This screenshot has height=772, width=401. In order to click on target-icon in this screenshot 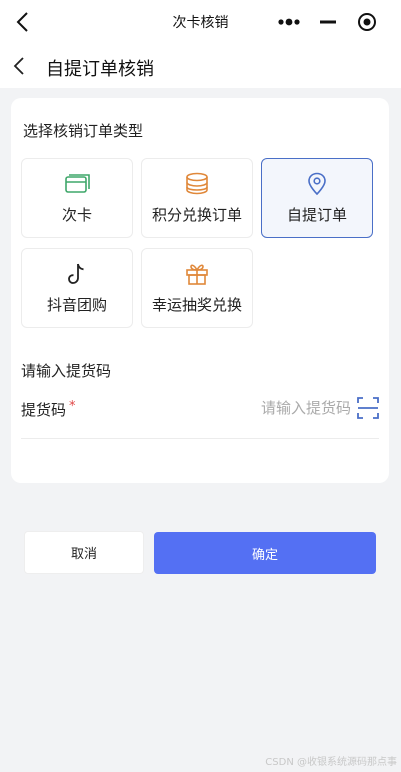, I will do `click(366, 22)`.